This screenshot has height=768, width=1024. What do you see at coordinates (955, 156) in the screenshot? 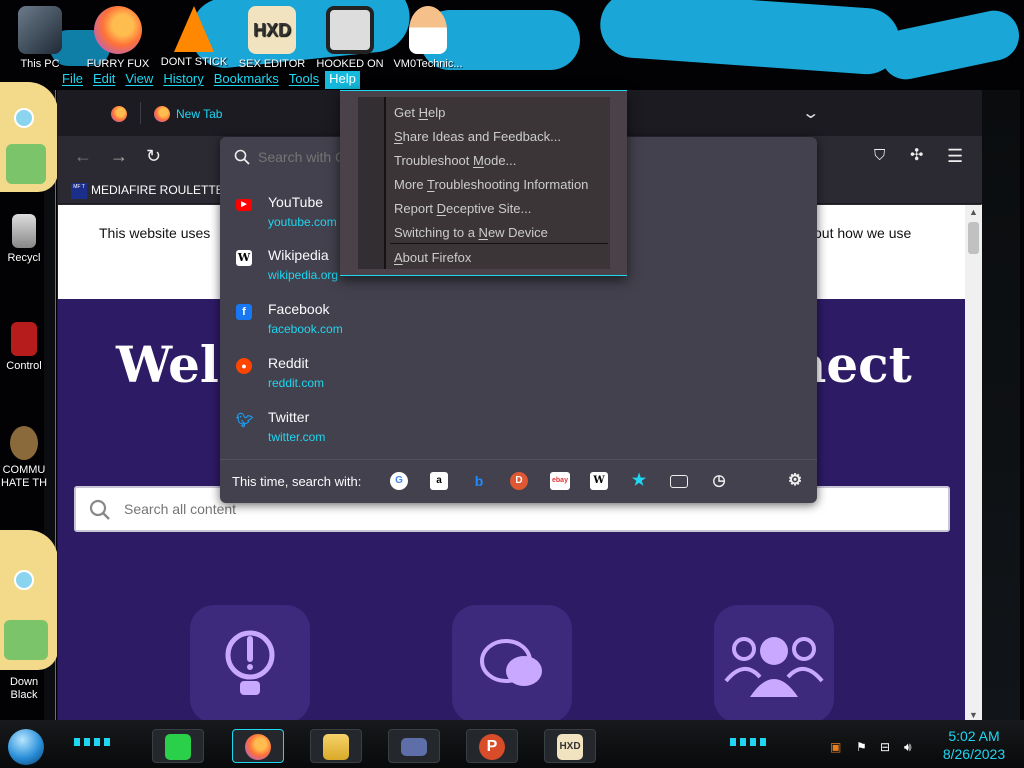
I see `app-menu-hamburger-icon: ☰` at bounding box center [955, 156].